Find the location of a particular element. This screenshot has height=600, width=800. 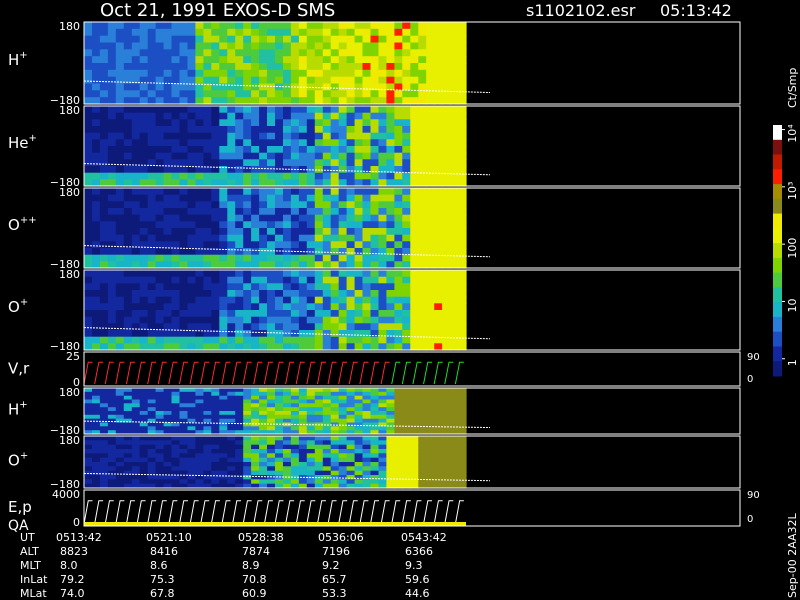

ephem-value: 9.2 is located at coordinates (331, 565).